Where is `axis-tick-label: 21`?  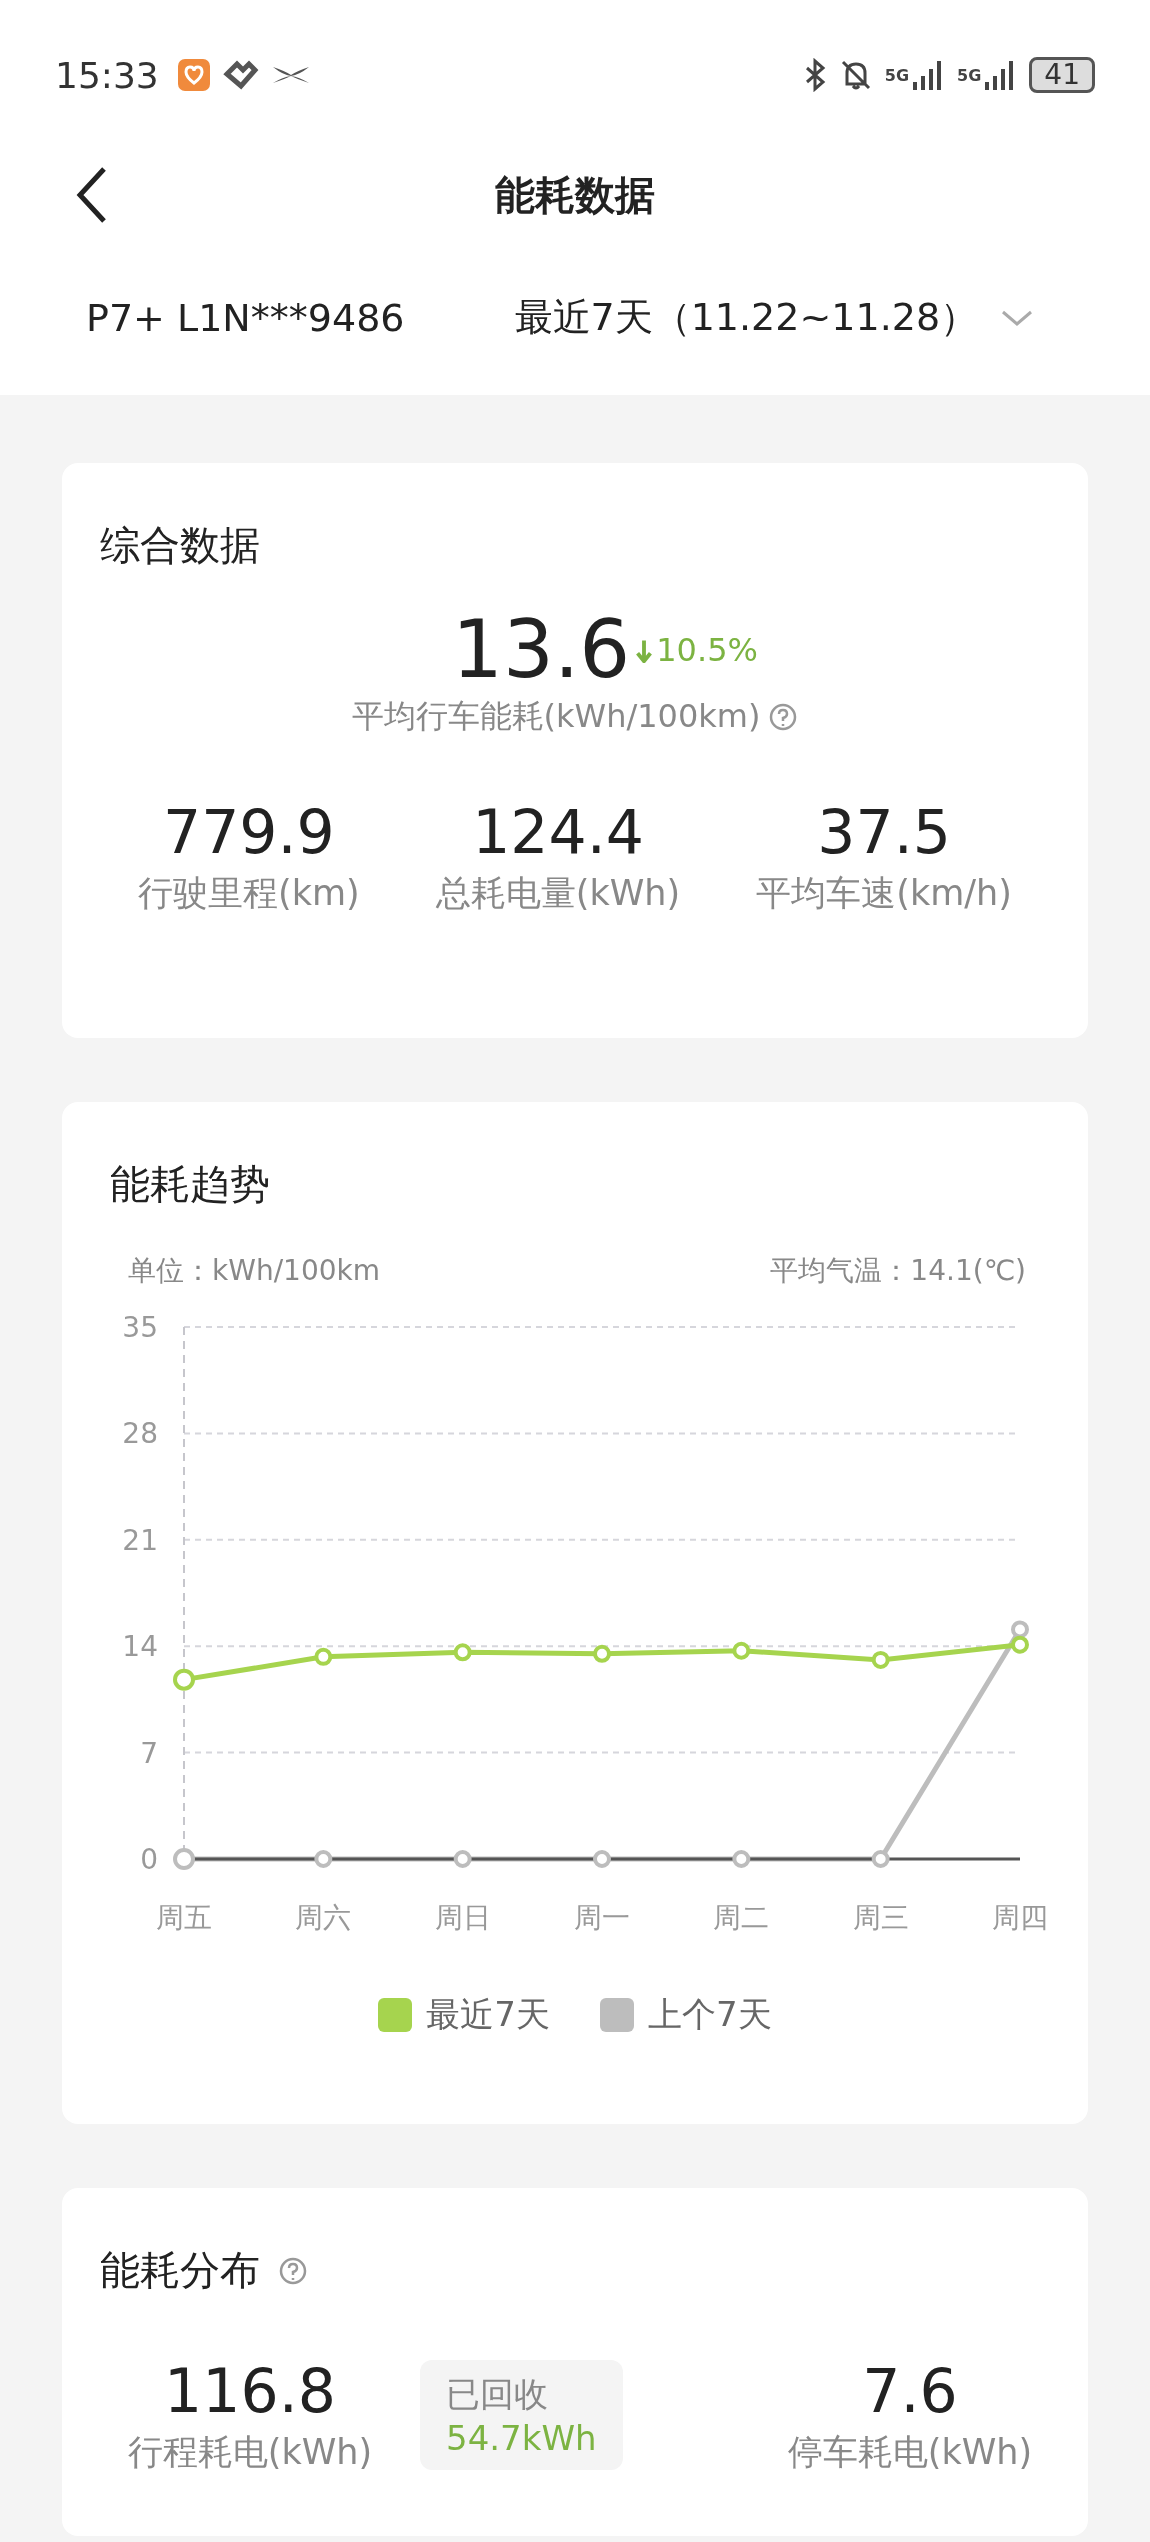
axis-tick-label: 21 is located at coordinates (140, 1540).